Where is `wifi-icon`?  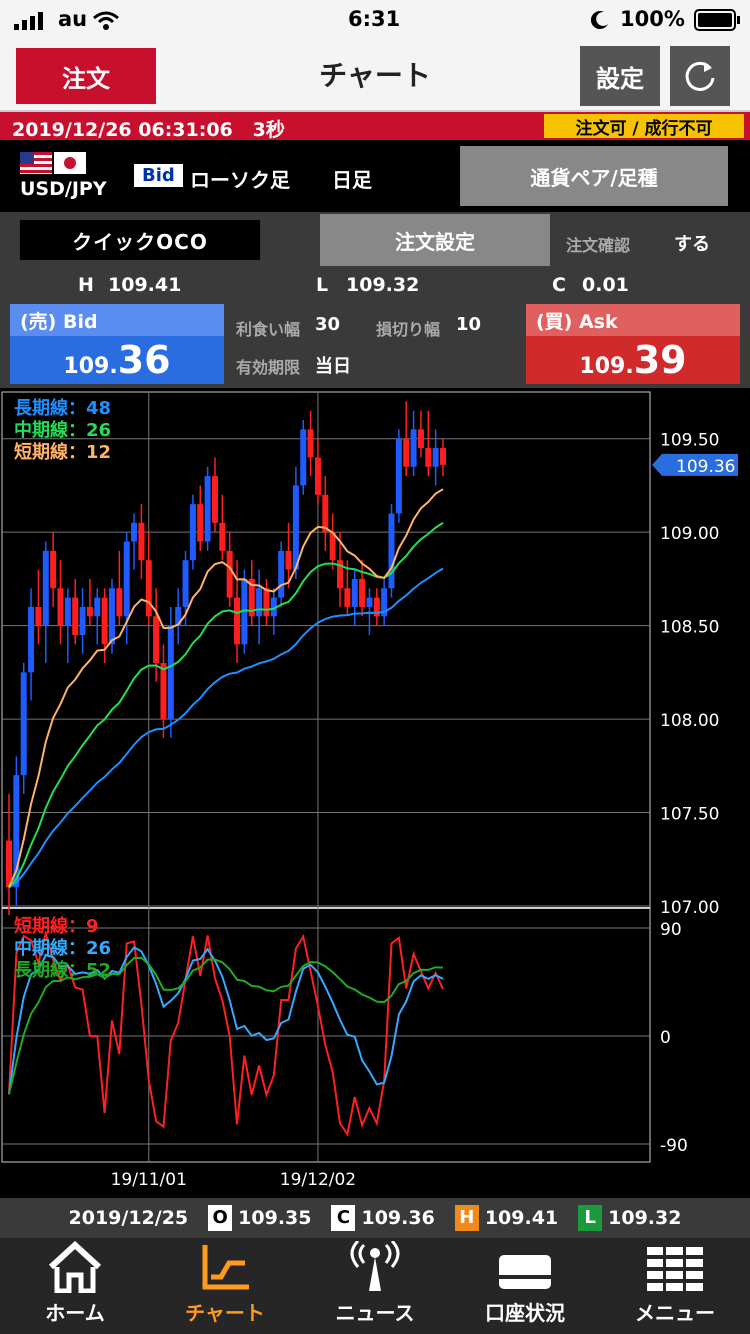
wifi-icon is located at coordinates (106, 20).